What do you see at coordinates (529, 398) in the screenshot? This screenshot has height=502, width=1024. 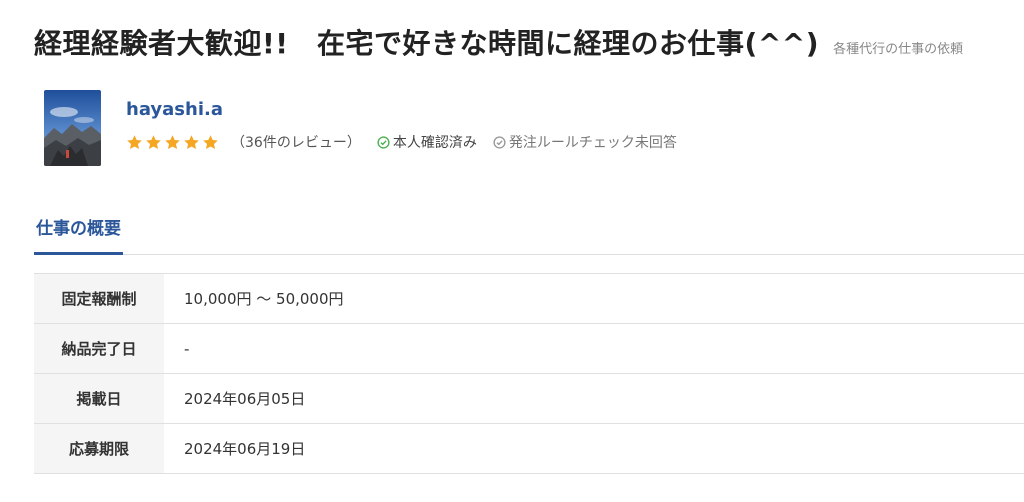 I see `table-row: 掲載日 2024年06月05日` at bounding box center [529, 398].